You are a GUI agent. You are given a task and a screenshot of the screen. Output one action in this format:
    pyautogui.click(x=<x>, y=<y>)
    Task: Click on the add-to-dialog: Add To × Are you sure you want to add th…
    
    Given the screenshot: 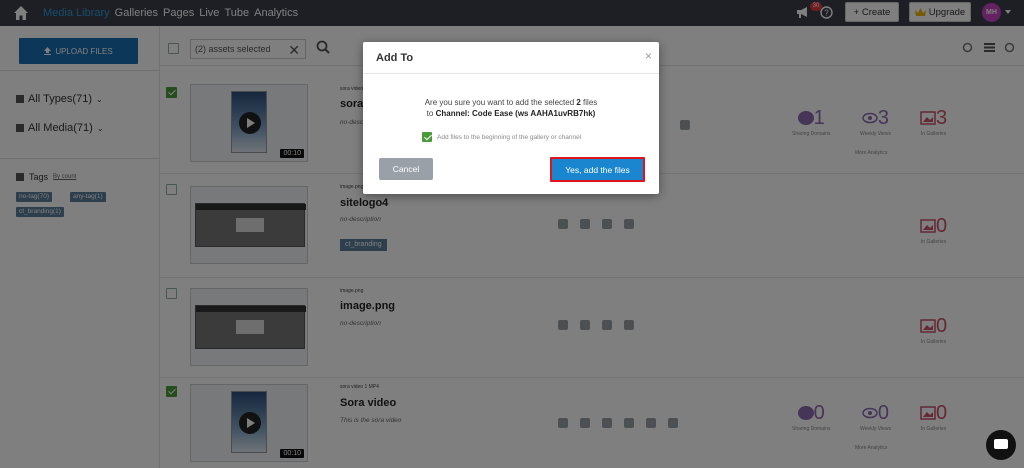 What is the action you would take?
    pyautogui.click(x=511, y=118)
    